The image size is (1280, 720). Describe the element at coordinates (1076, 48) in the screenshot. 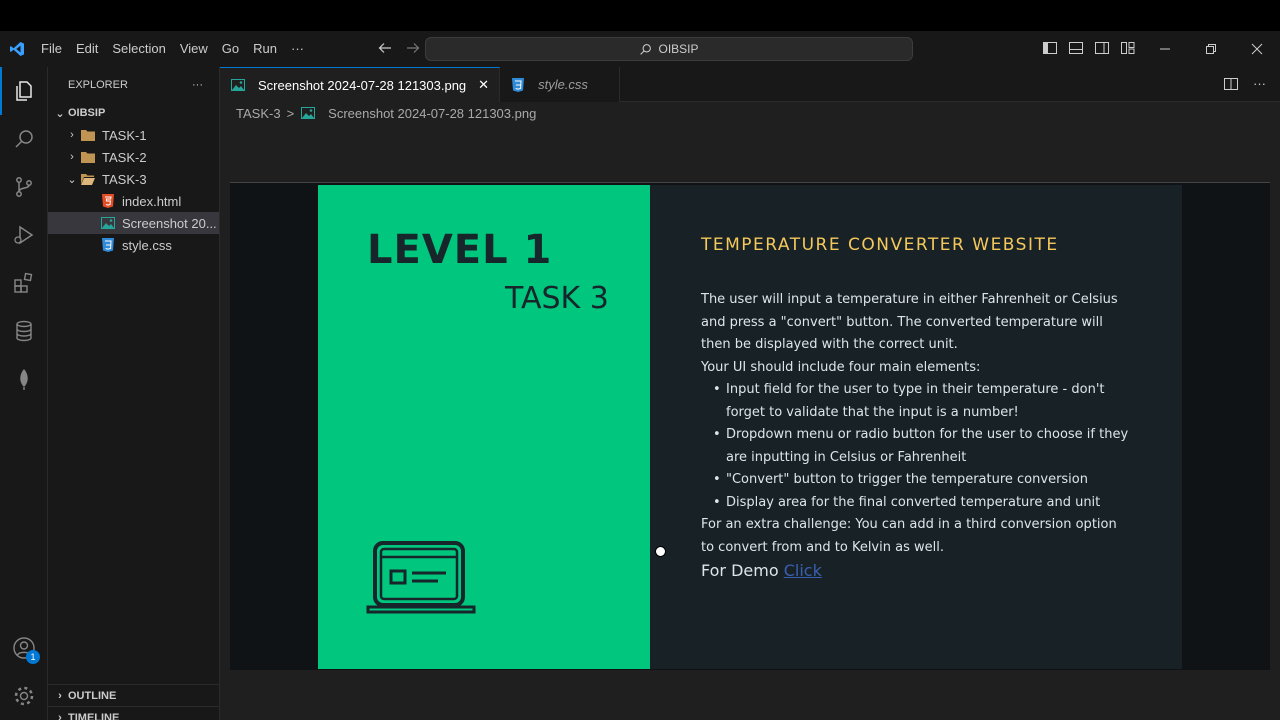

I see `toggle-panel-icon` at that location.